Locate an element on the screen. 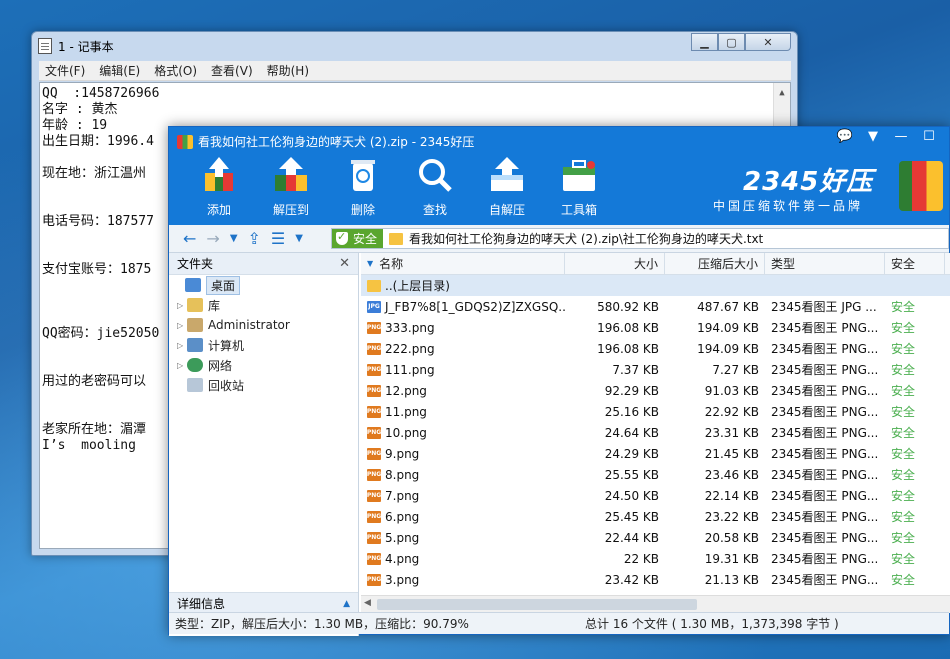  tool-toolbox-button: 工具箱 is located at coordinates (579, 186).